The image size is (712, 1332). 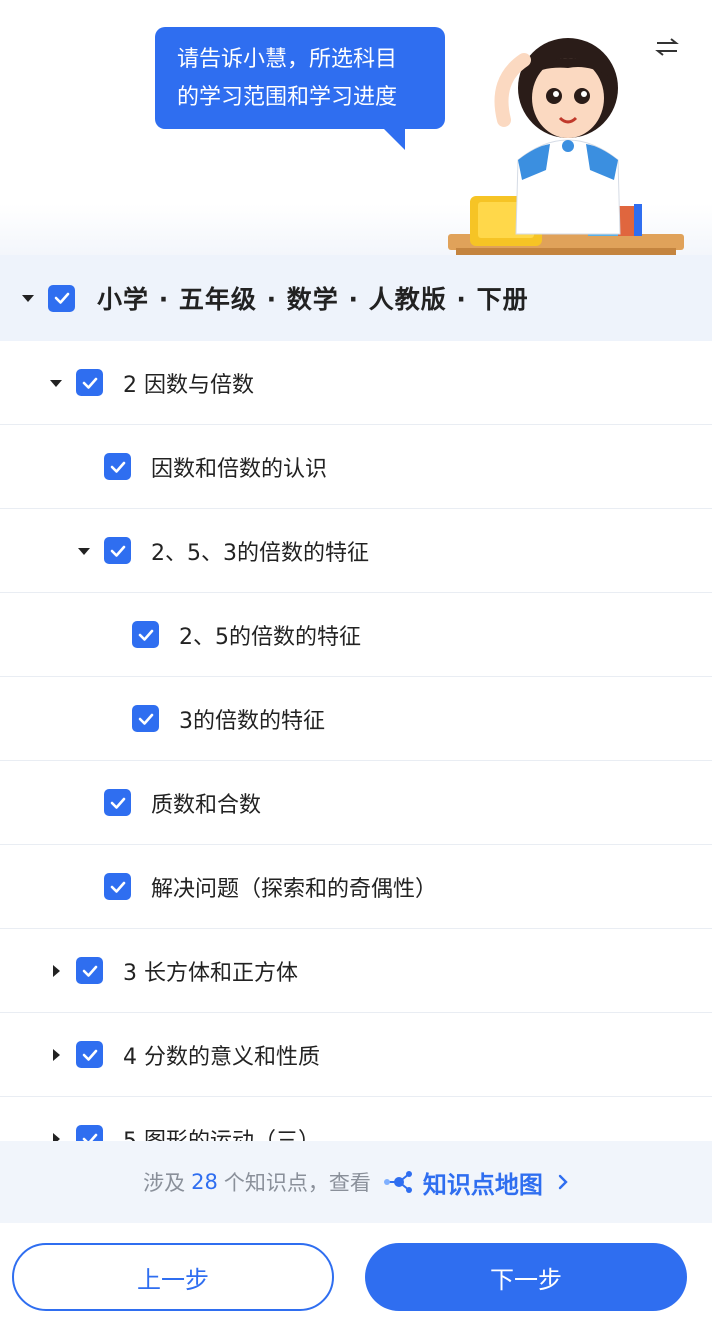 I want to click on tree-row: 3 长方体和正方体, so click(x=356, y=971).